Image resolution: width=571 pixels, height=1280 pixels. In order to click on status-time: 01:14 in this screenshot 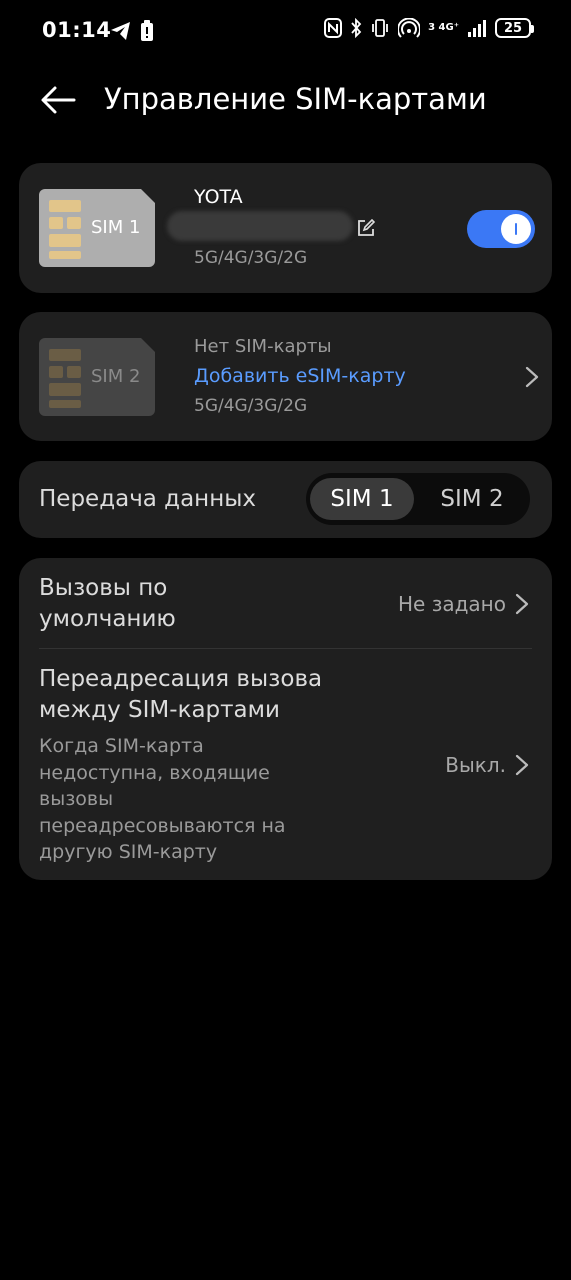, I will do `click(77, 30)`.